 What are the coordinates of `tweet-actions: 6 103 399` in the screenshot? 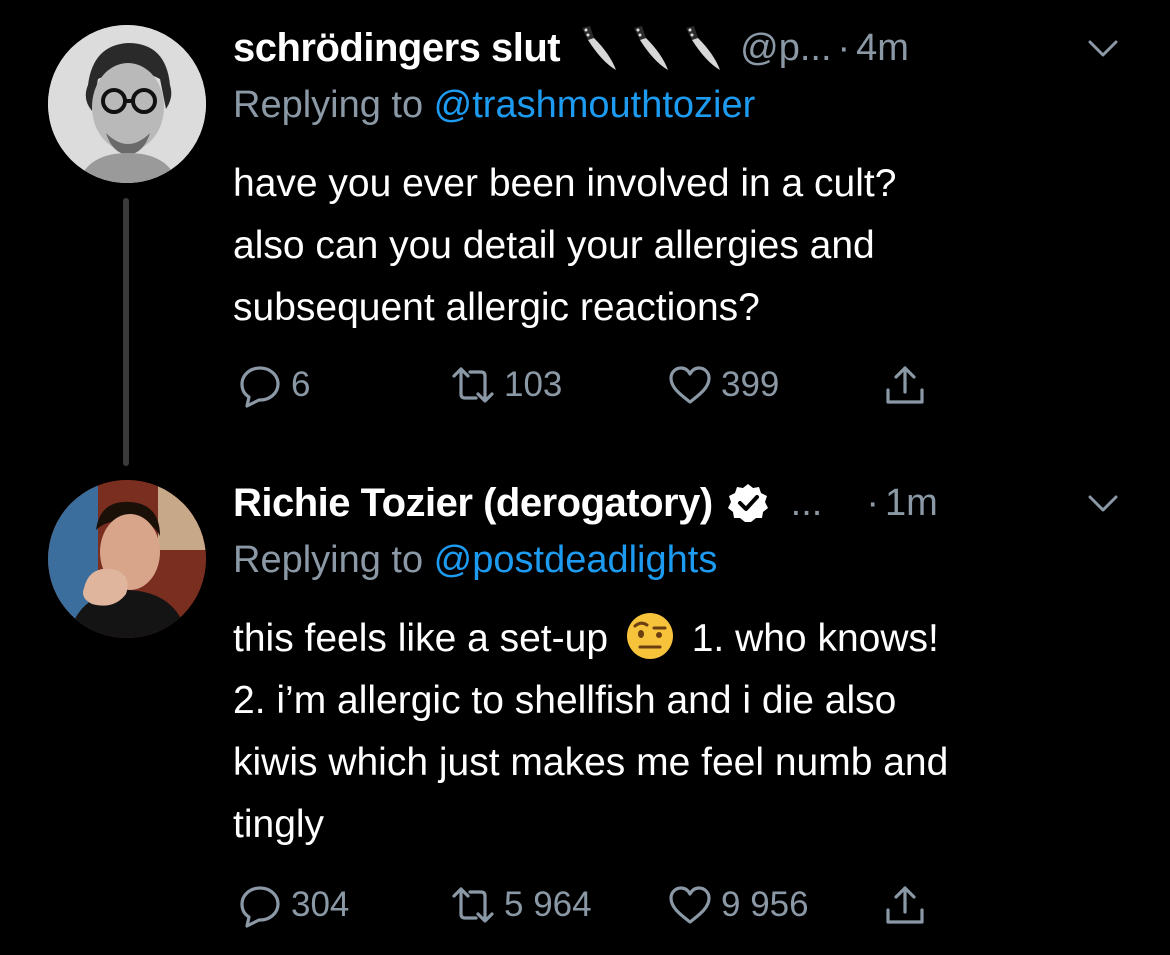 It's located at (597, 385).